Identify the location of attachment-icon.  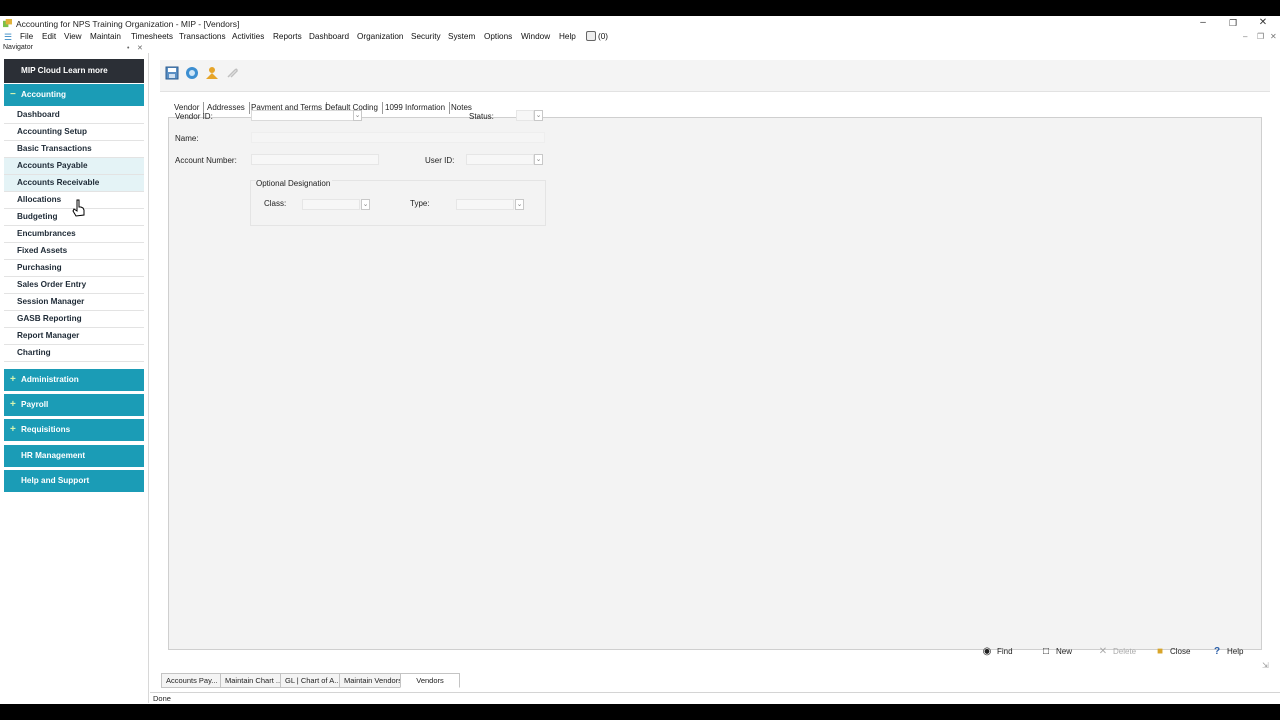
(232, 73).